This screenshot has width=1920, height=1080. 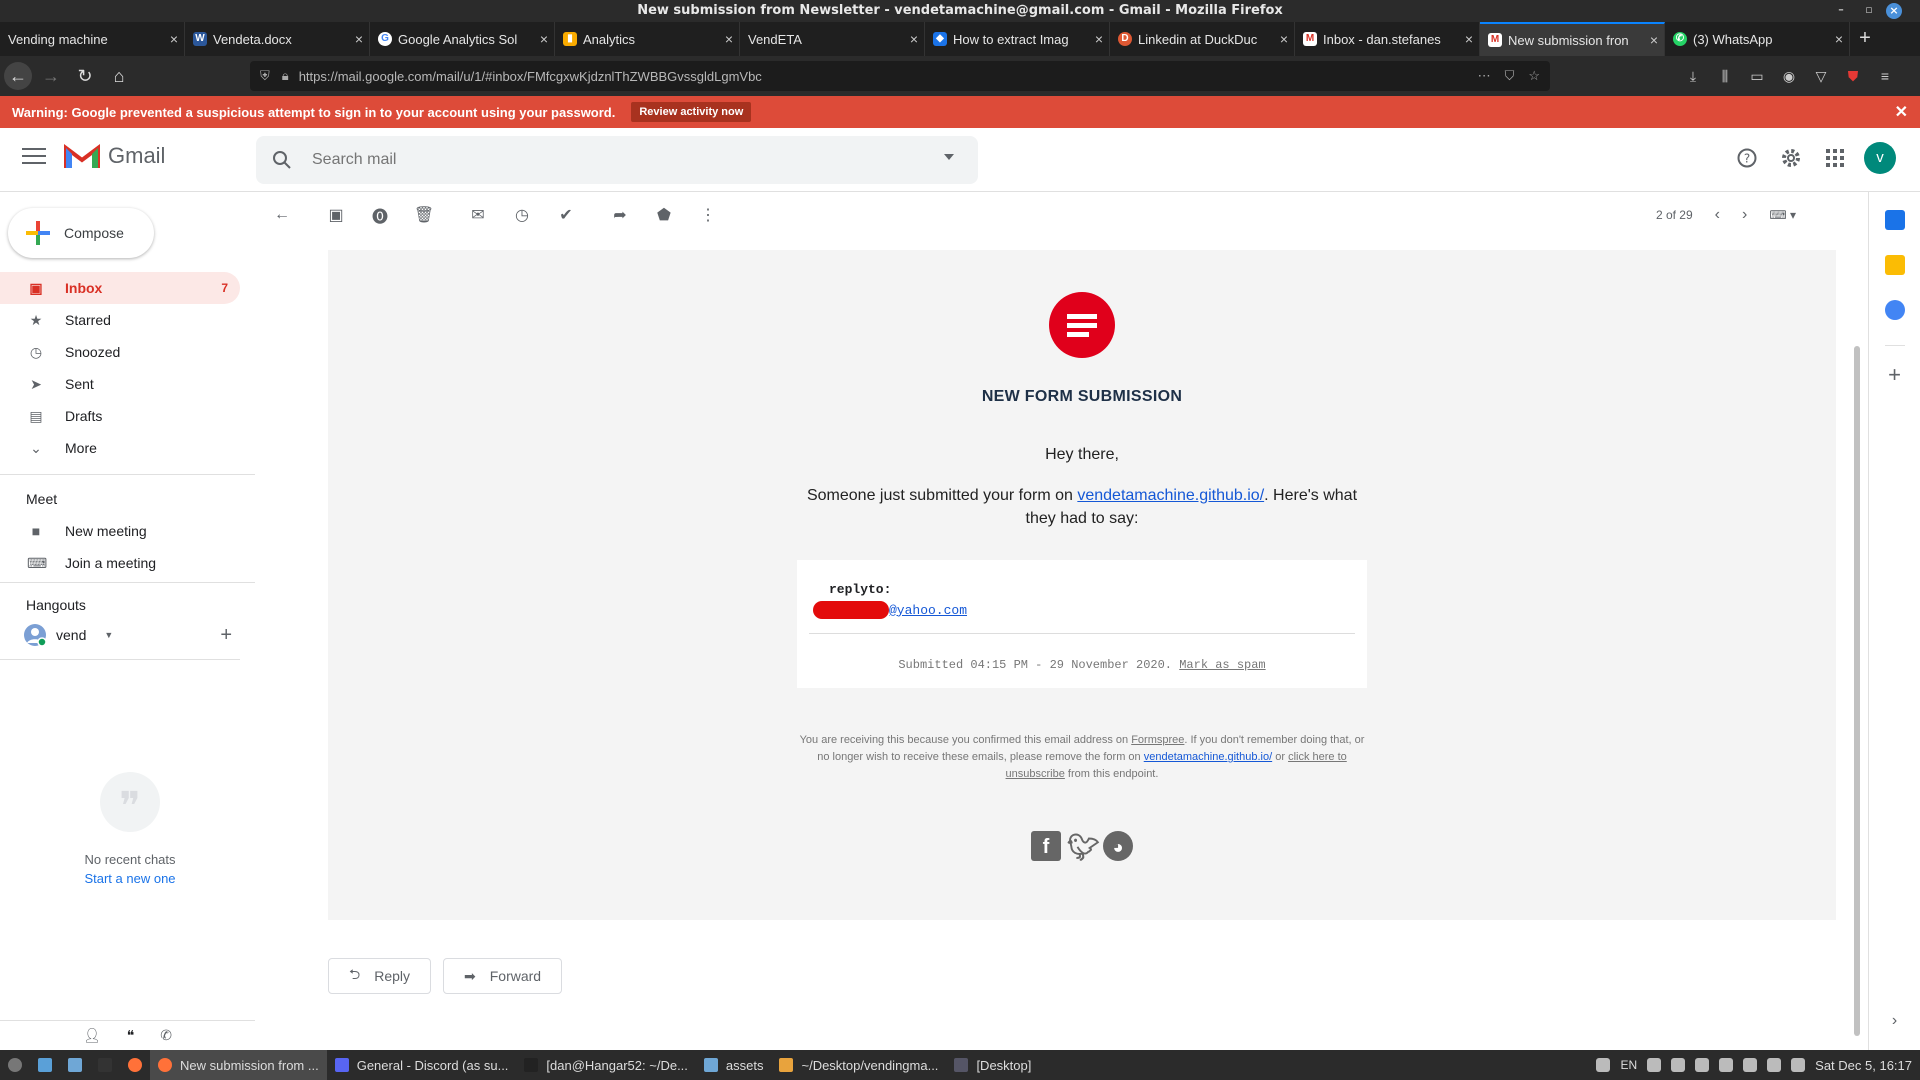 What do you see at coordinates (131, 1035) in the screenshot?
I see `hangouts-icon: ❝` at bounding box center [131, 1035].